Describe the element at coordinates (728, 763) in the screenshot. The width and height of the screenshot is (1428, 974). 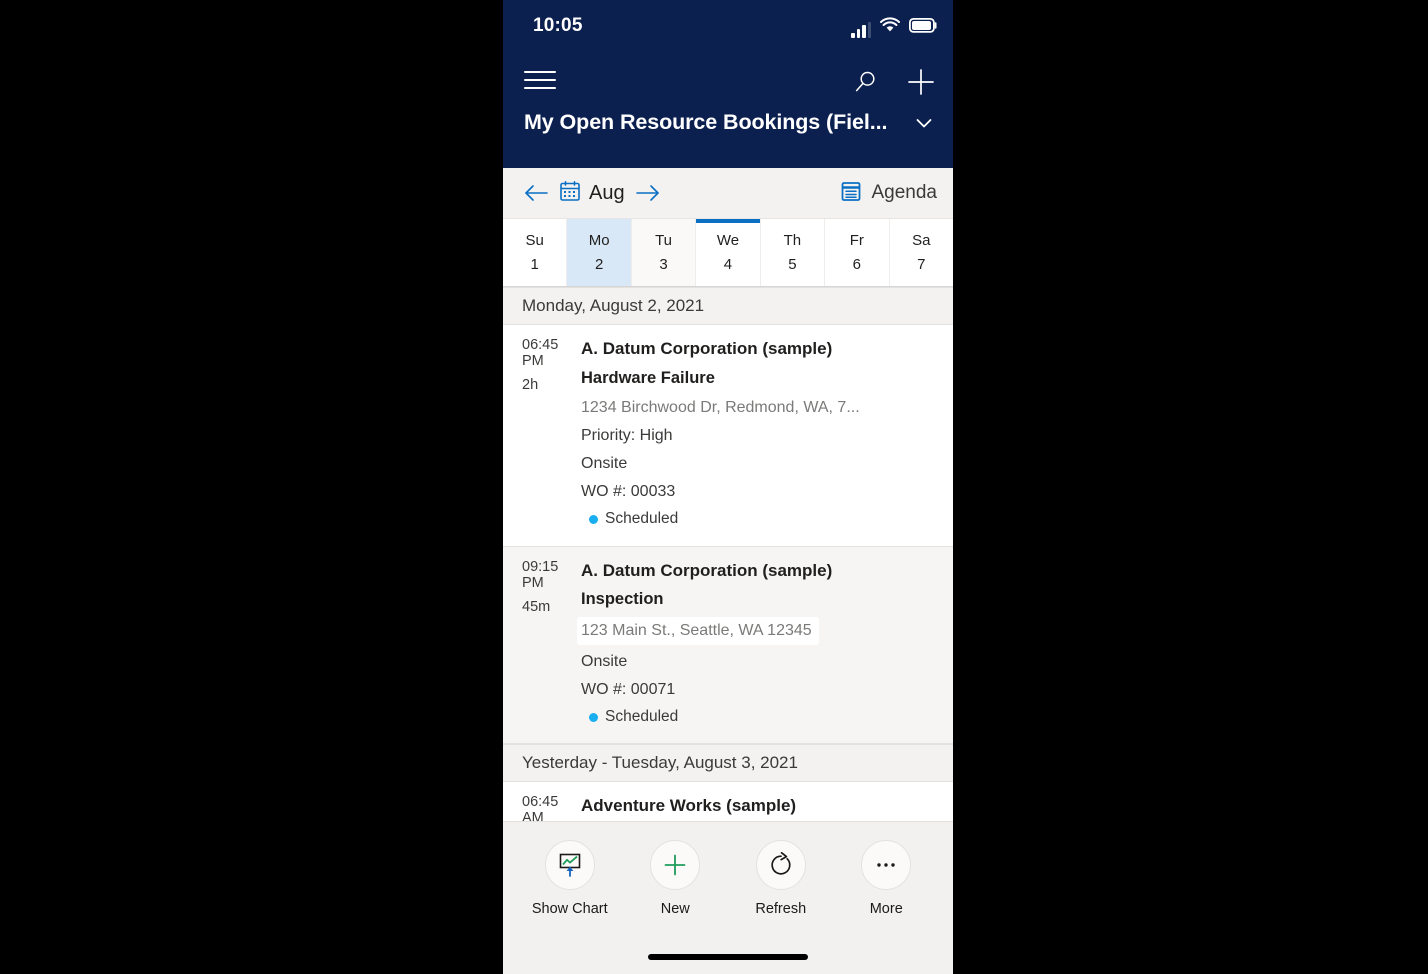
I see `date-group-header: Yesterday - Tuesday, August 3, 2021` at that location.